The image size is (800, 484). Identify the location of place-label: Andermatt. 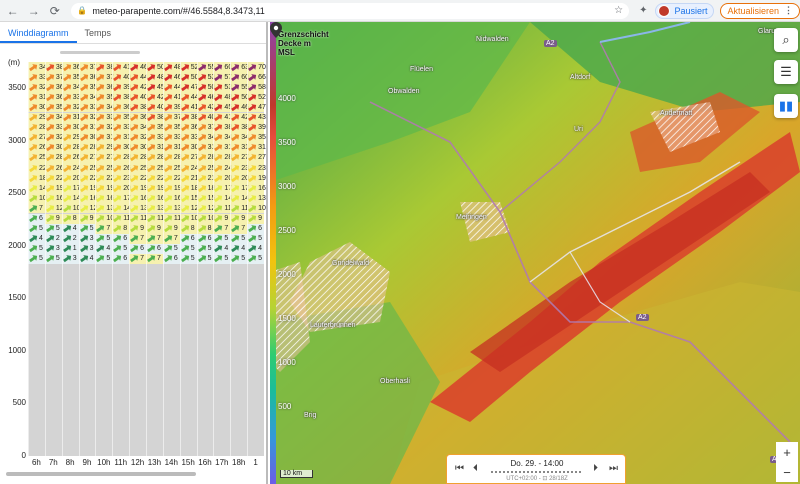
(676, 113).